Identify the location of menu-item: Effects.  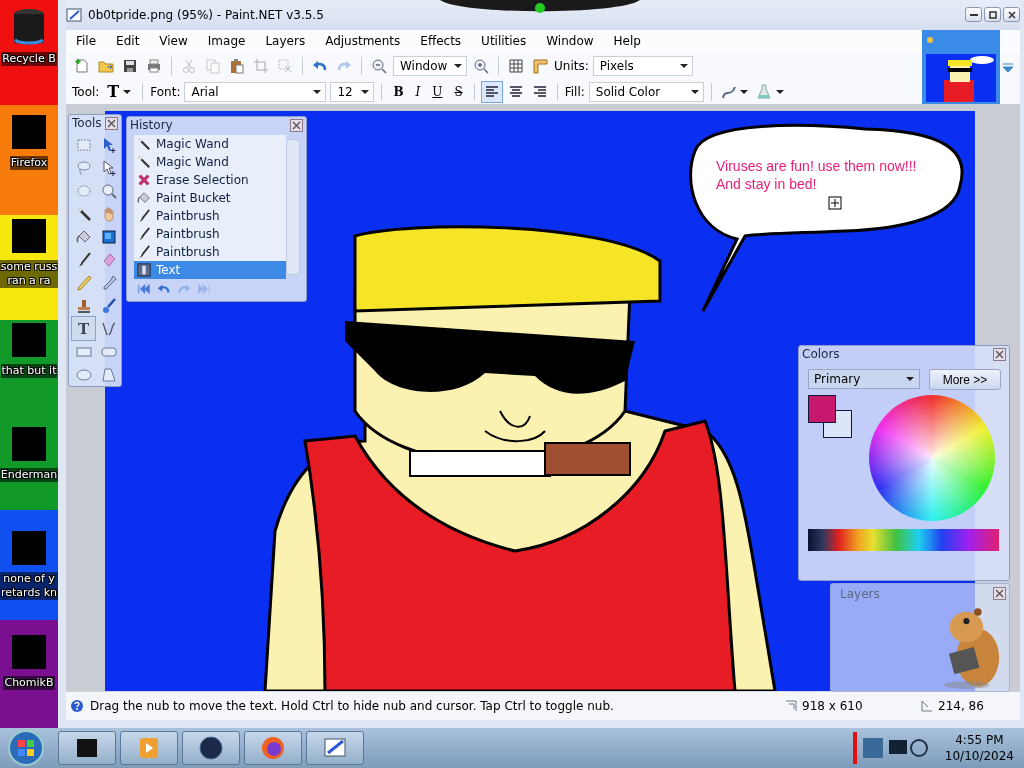
(441, 40).